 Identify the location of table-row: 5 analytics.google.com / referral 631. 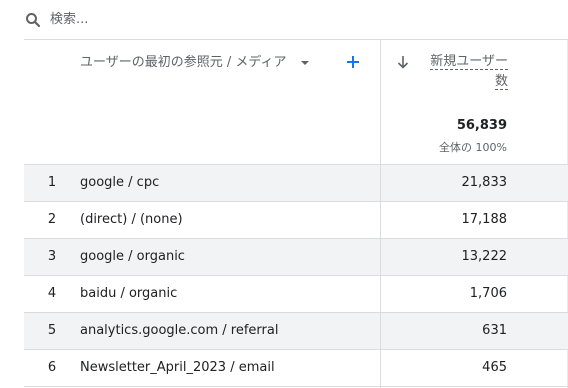
(296, 331).